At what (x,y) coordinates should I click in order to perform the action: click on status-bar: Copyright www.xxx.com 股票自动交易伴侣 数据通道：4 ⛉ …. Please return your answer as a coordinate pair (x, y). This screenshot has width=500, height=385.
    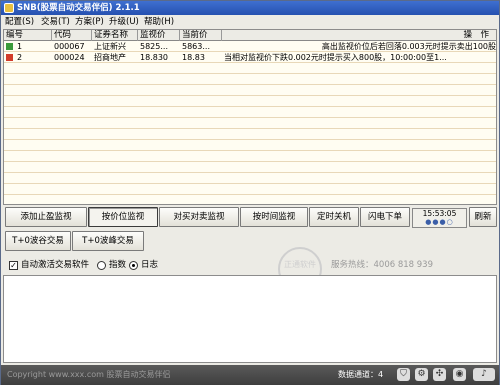
    Looking at the image, I should click on (250, 375).